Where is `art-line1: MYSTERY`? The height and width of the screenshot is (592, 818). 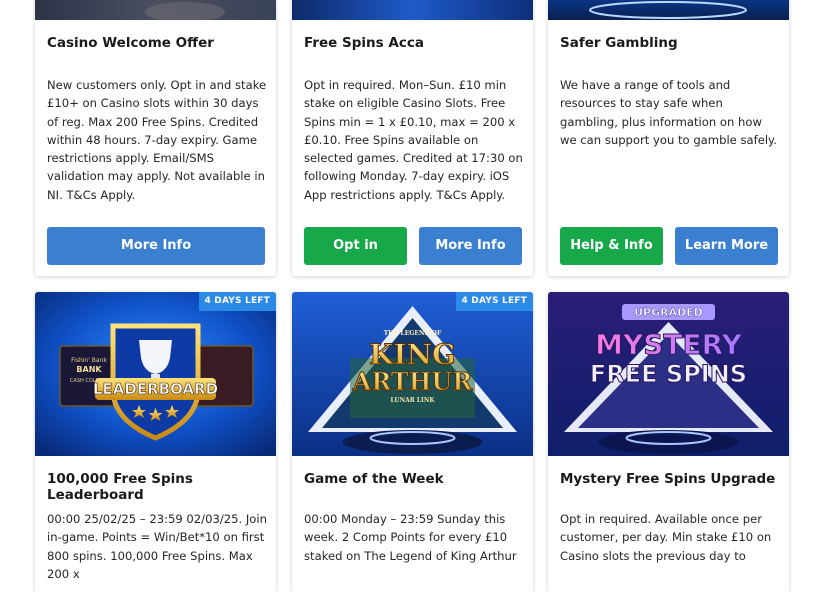
art-line1: MYSTERY is located at coordinates (669, 344).